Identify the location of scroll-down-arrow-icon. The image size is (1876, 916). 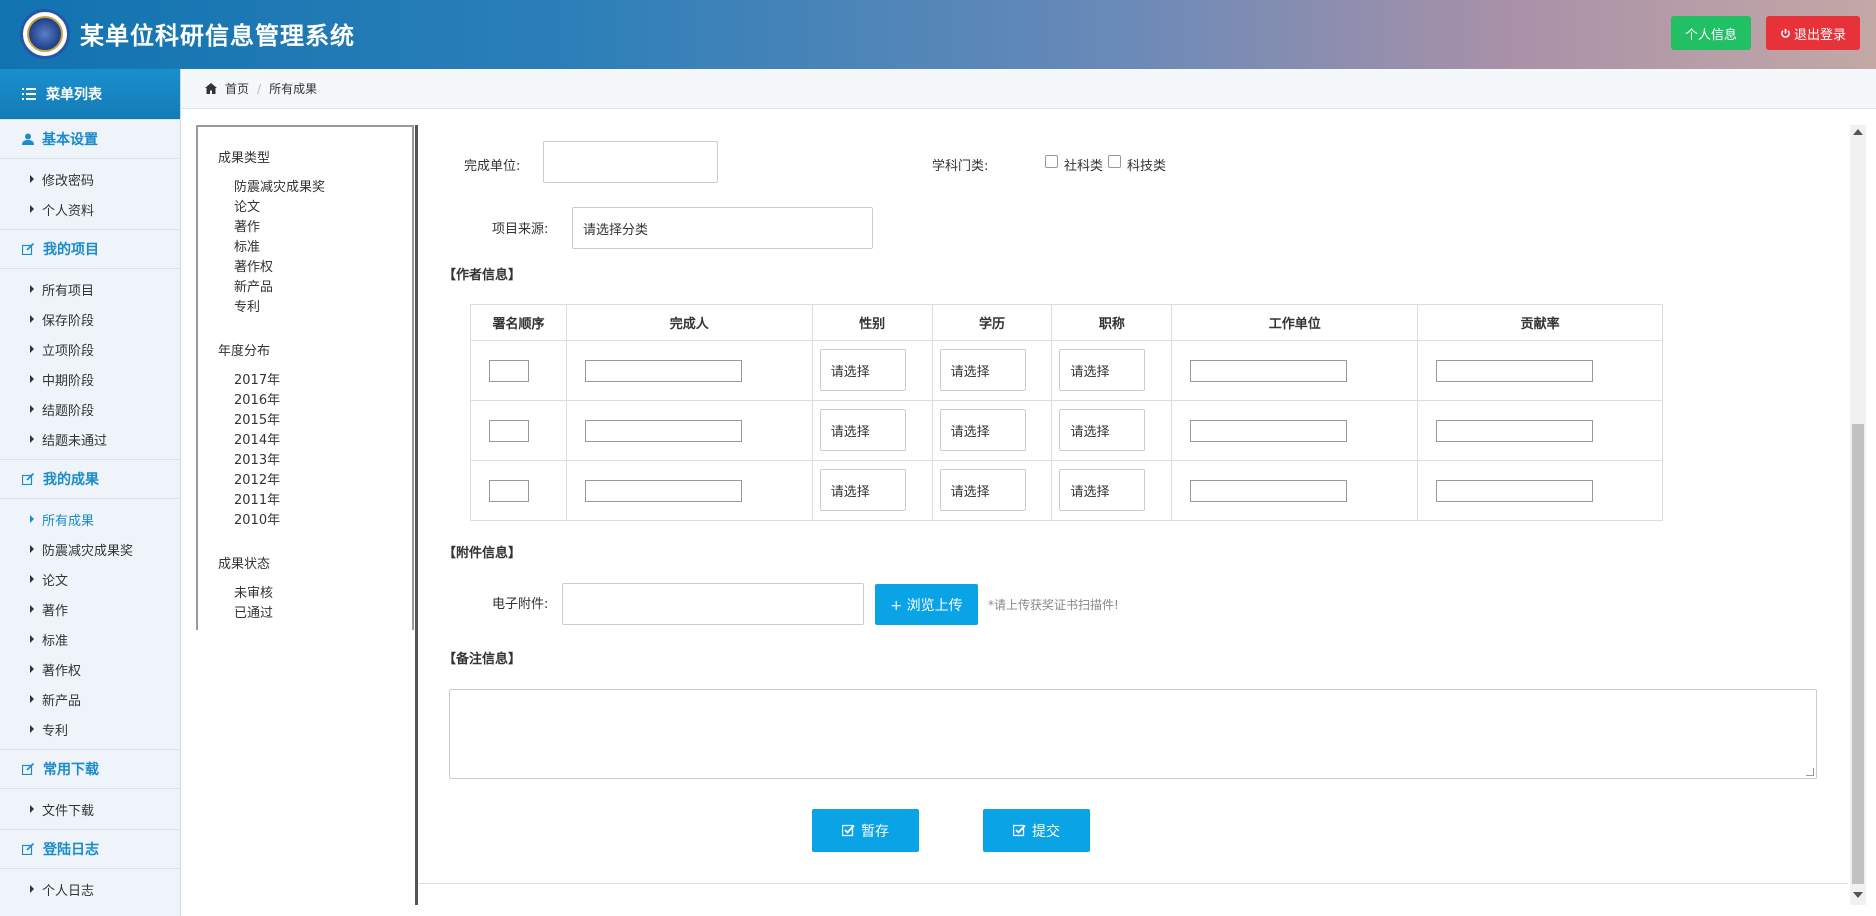
(1858, 895).